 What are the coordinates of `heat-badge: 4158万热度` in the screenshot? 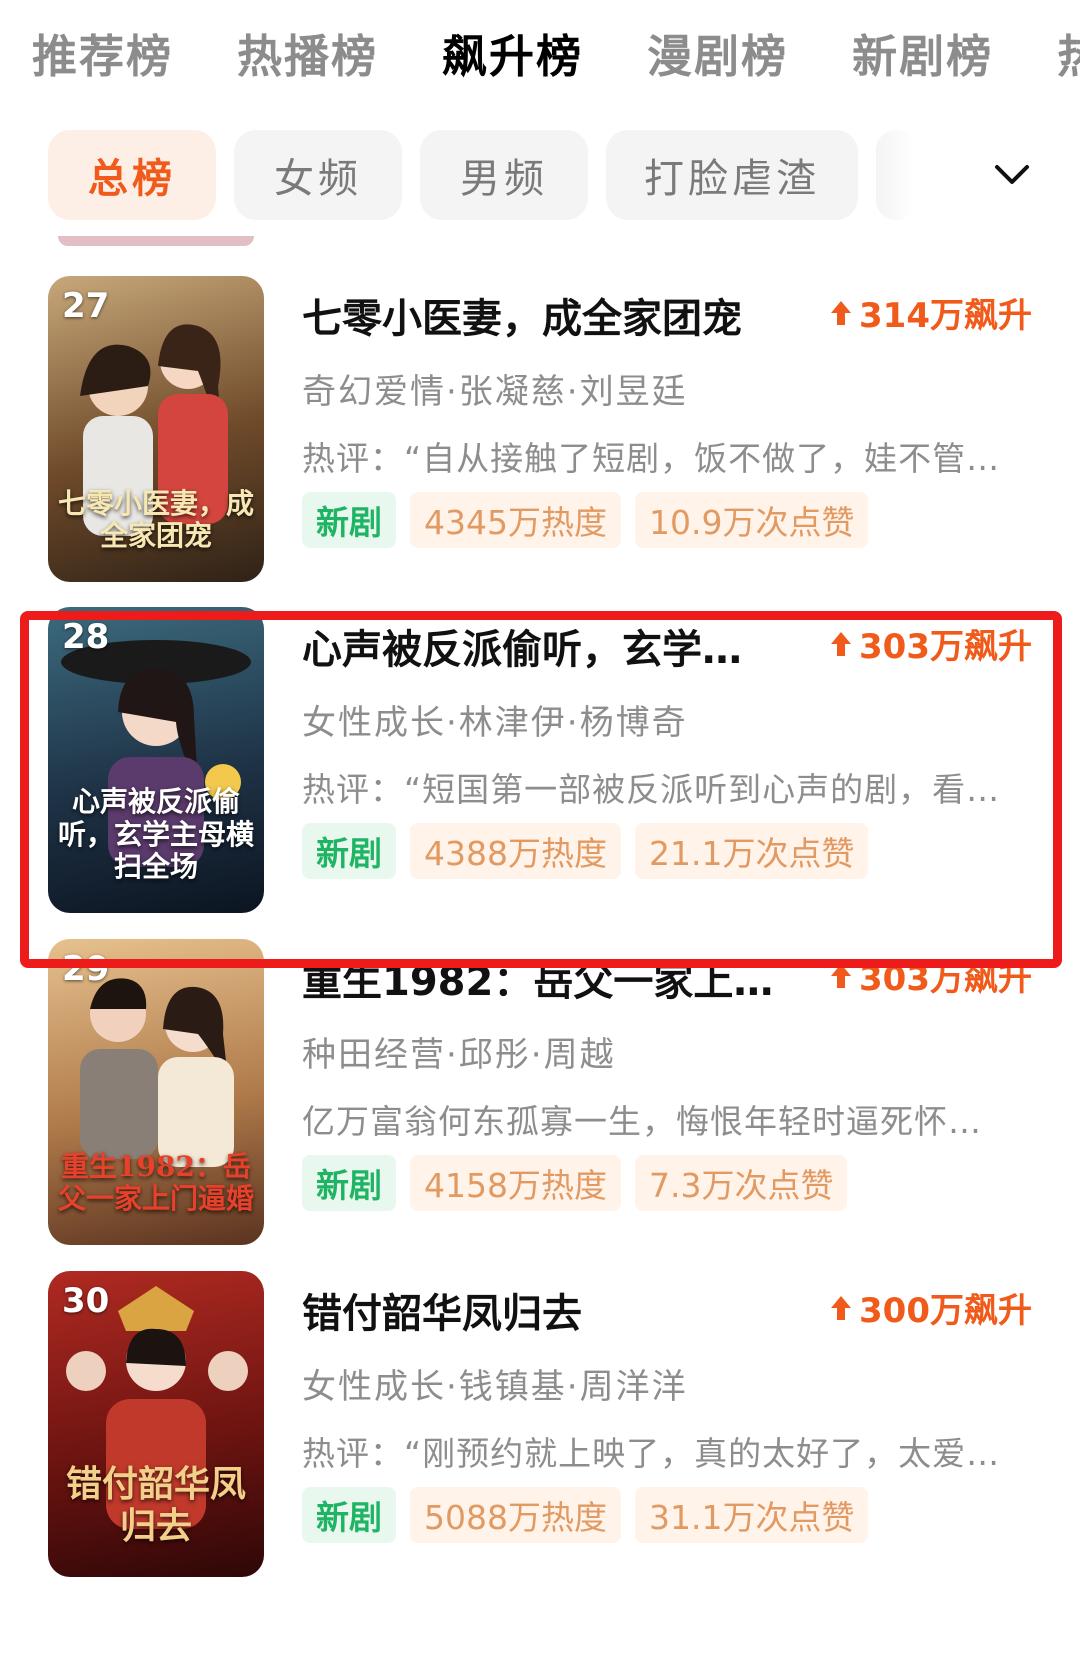 It's located at (515, 1183).